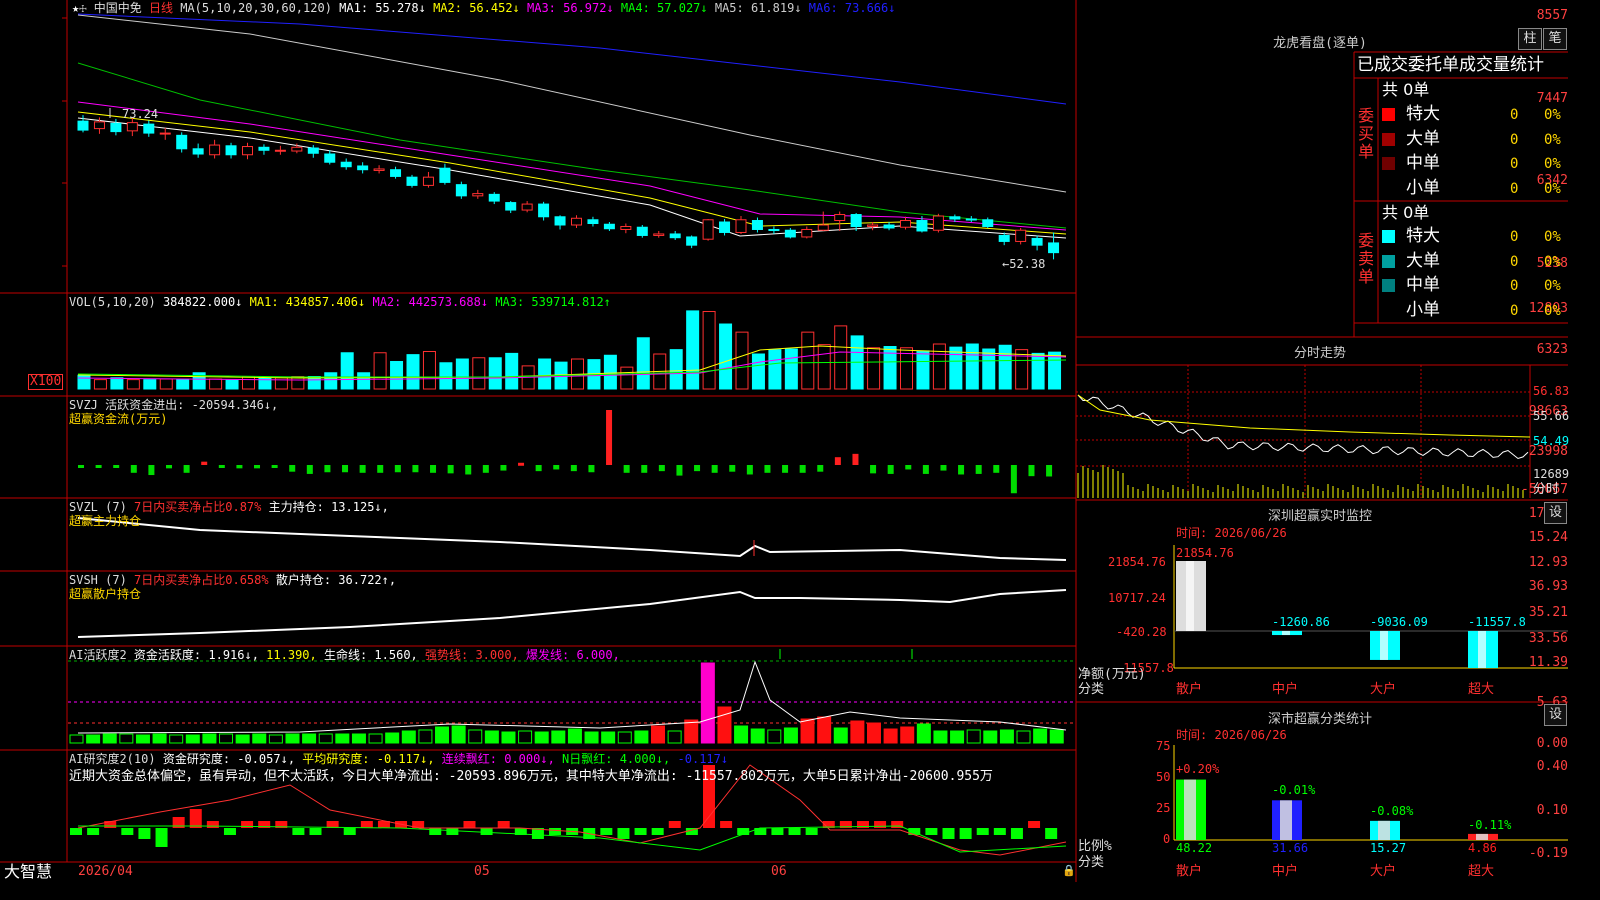 Image resolution: width=1600 pixels, height=900 pixels. What do you see at coordinates (572, 613) in the screenshot?
I see `svsh-line` at bounding box center [572, 613].